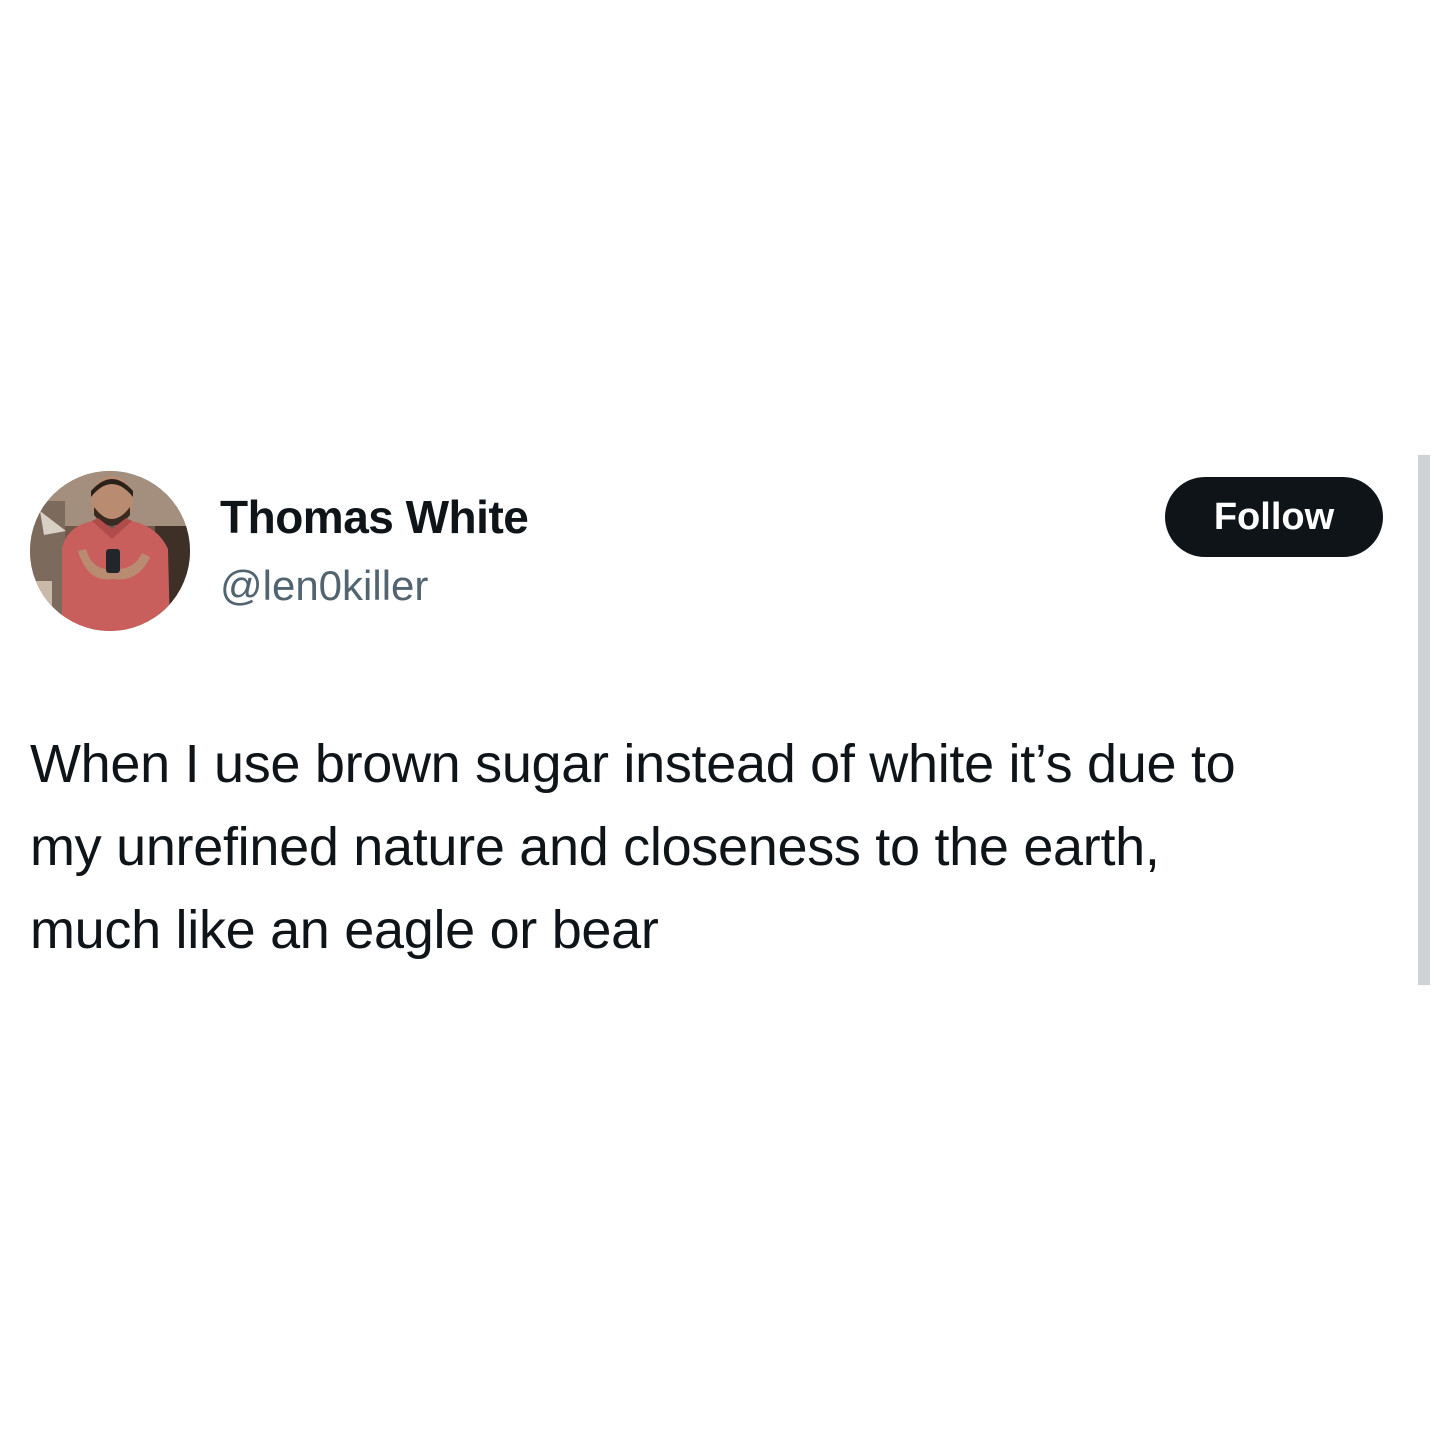  What do you see at coordinates (1274, 517) in the screenshot?
I see `follow-button: Follow` at bounding box center [1274, 517].